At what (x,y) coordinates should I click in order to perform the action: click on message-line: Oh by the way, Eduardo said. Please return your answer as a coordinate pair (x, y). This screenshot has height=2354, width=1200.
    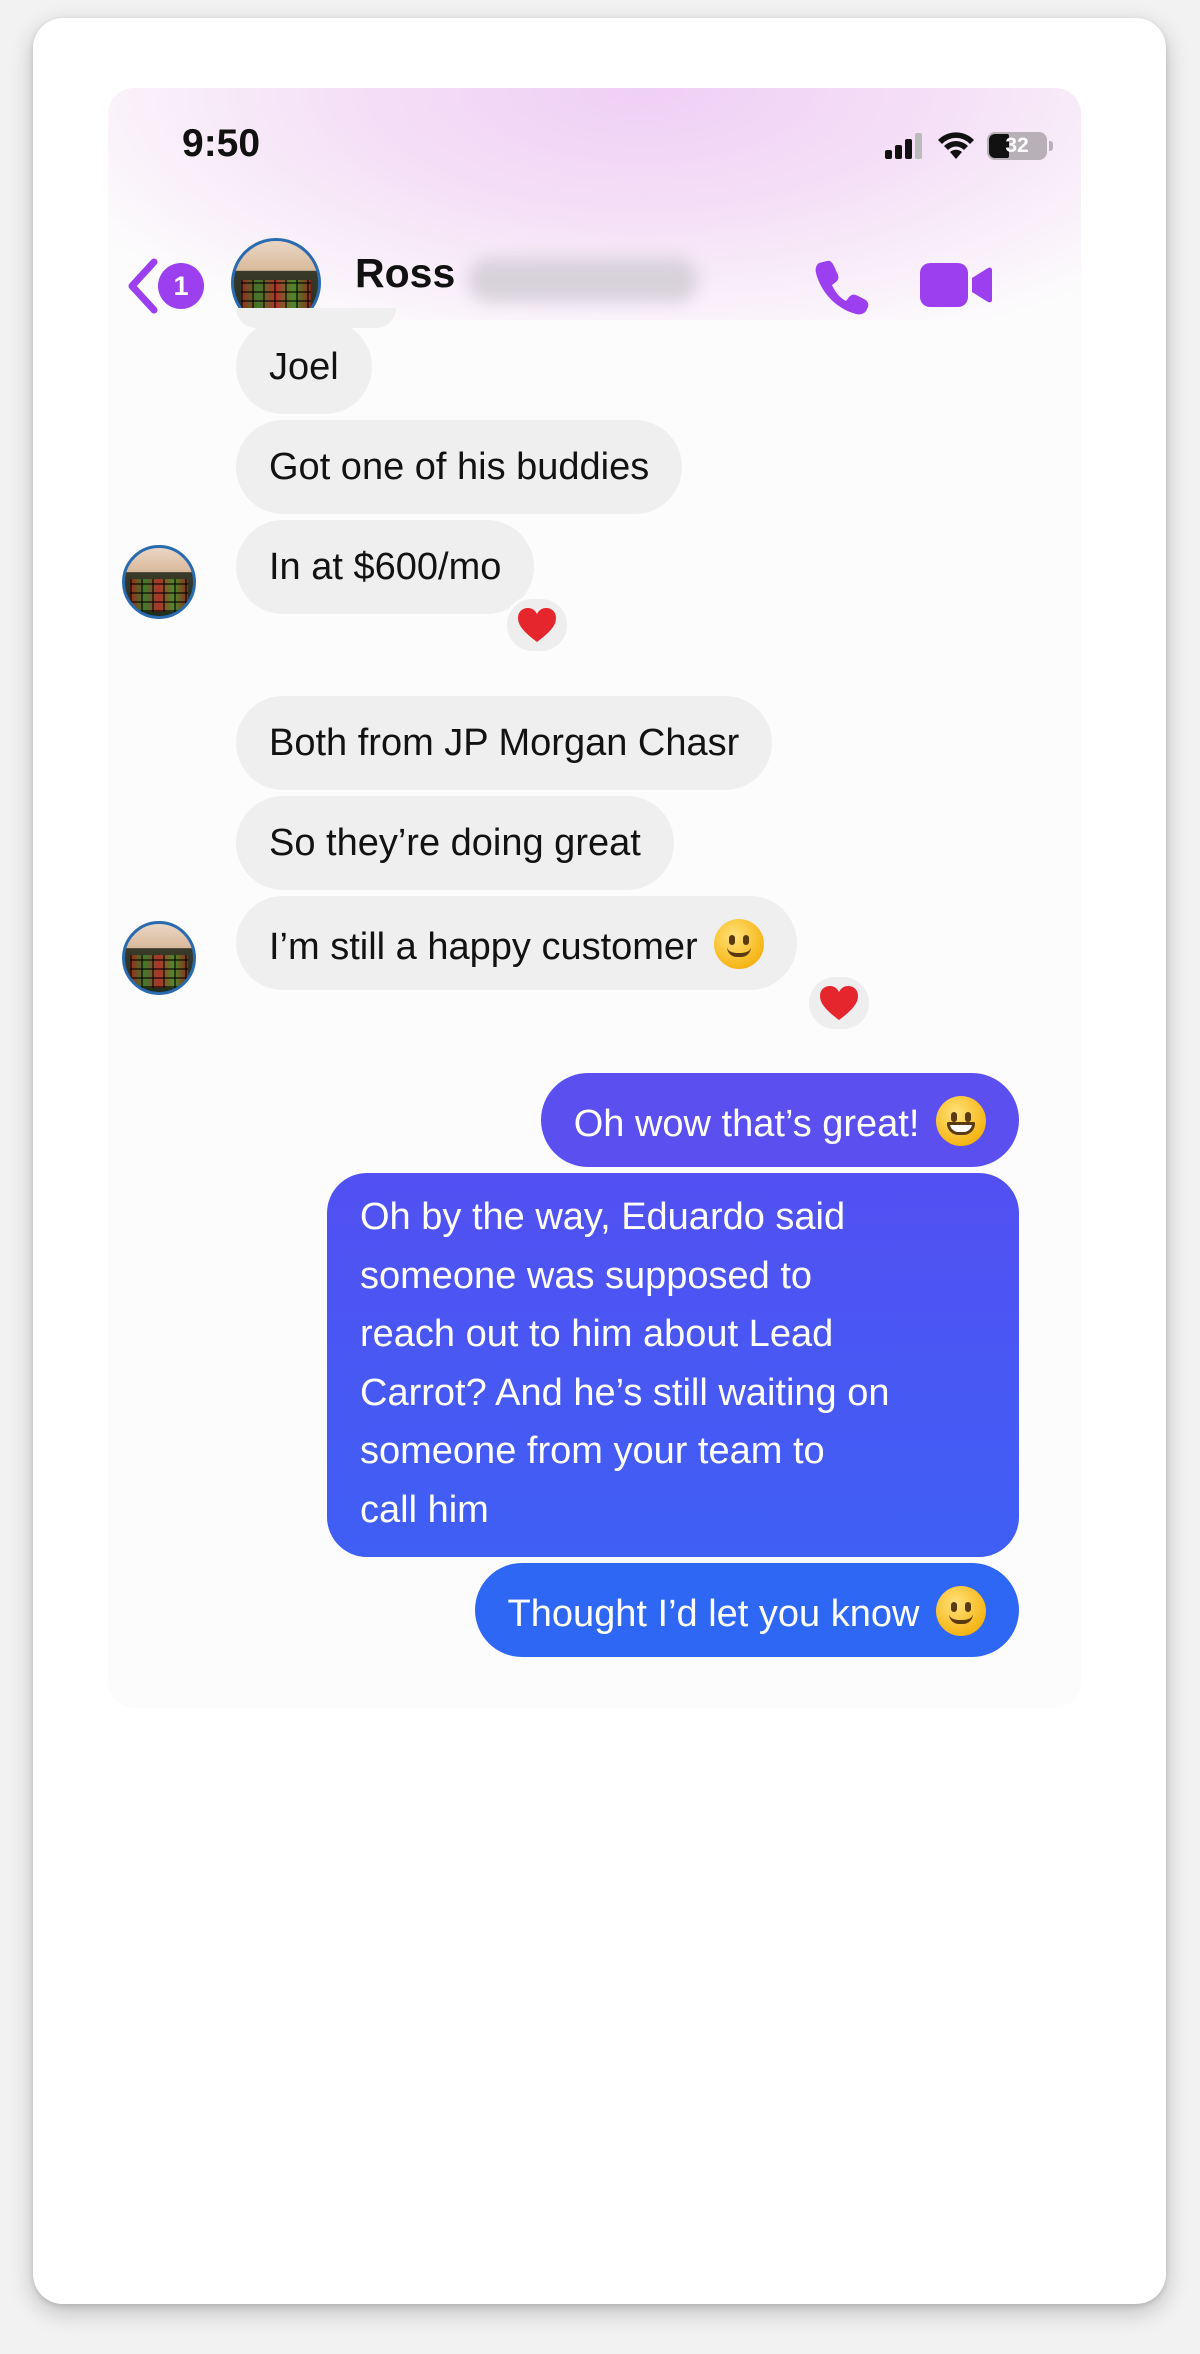
    Looking at the image, I should click on (603, 1217).